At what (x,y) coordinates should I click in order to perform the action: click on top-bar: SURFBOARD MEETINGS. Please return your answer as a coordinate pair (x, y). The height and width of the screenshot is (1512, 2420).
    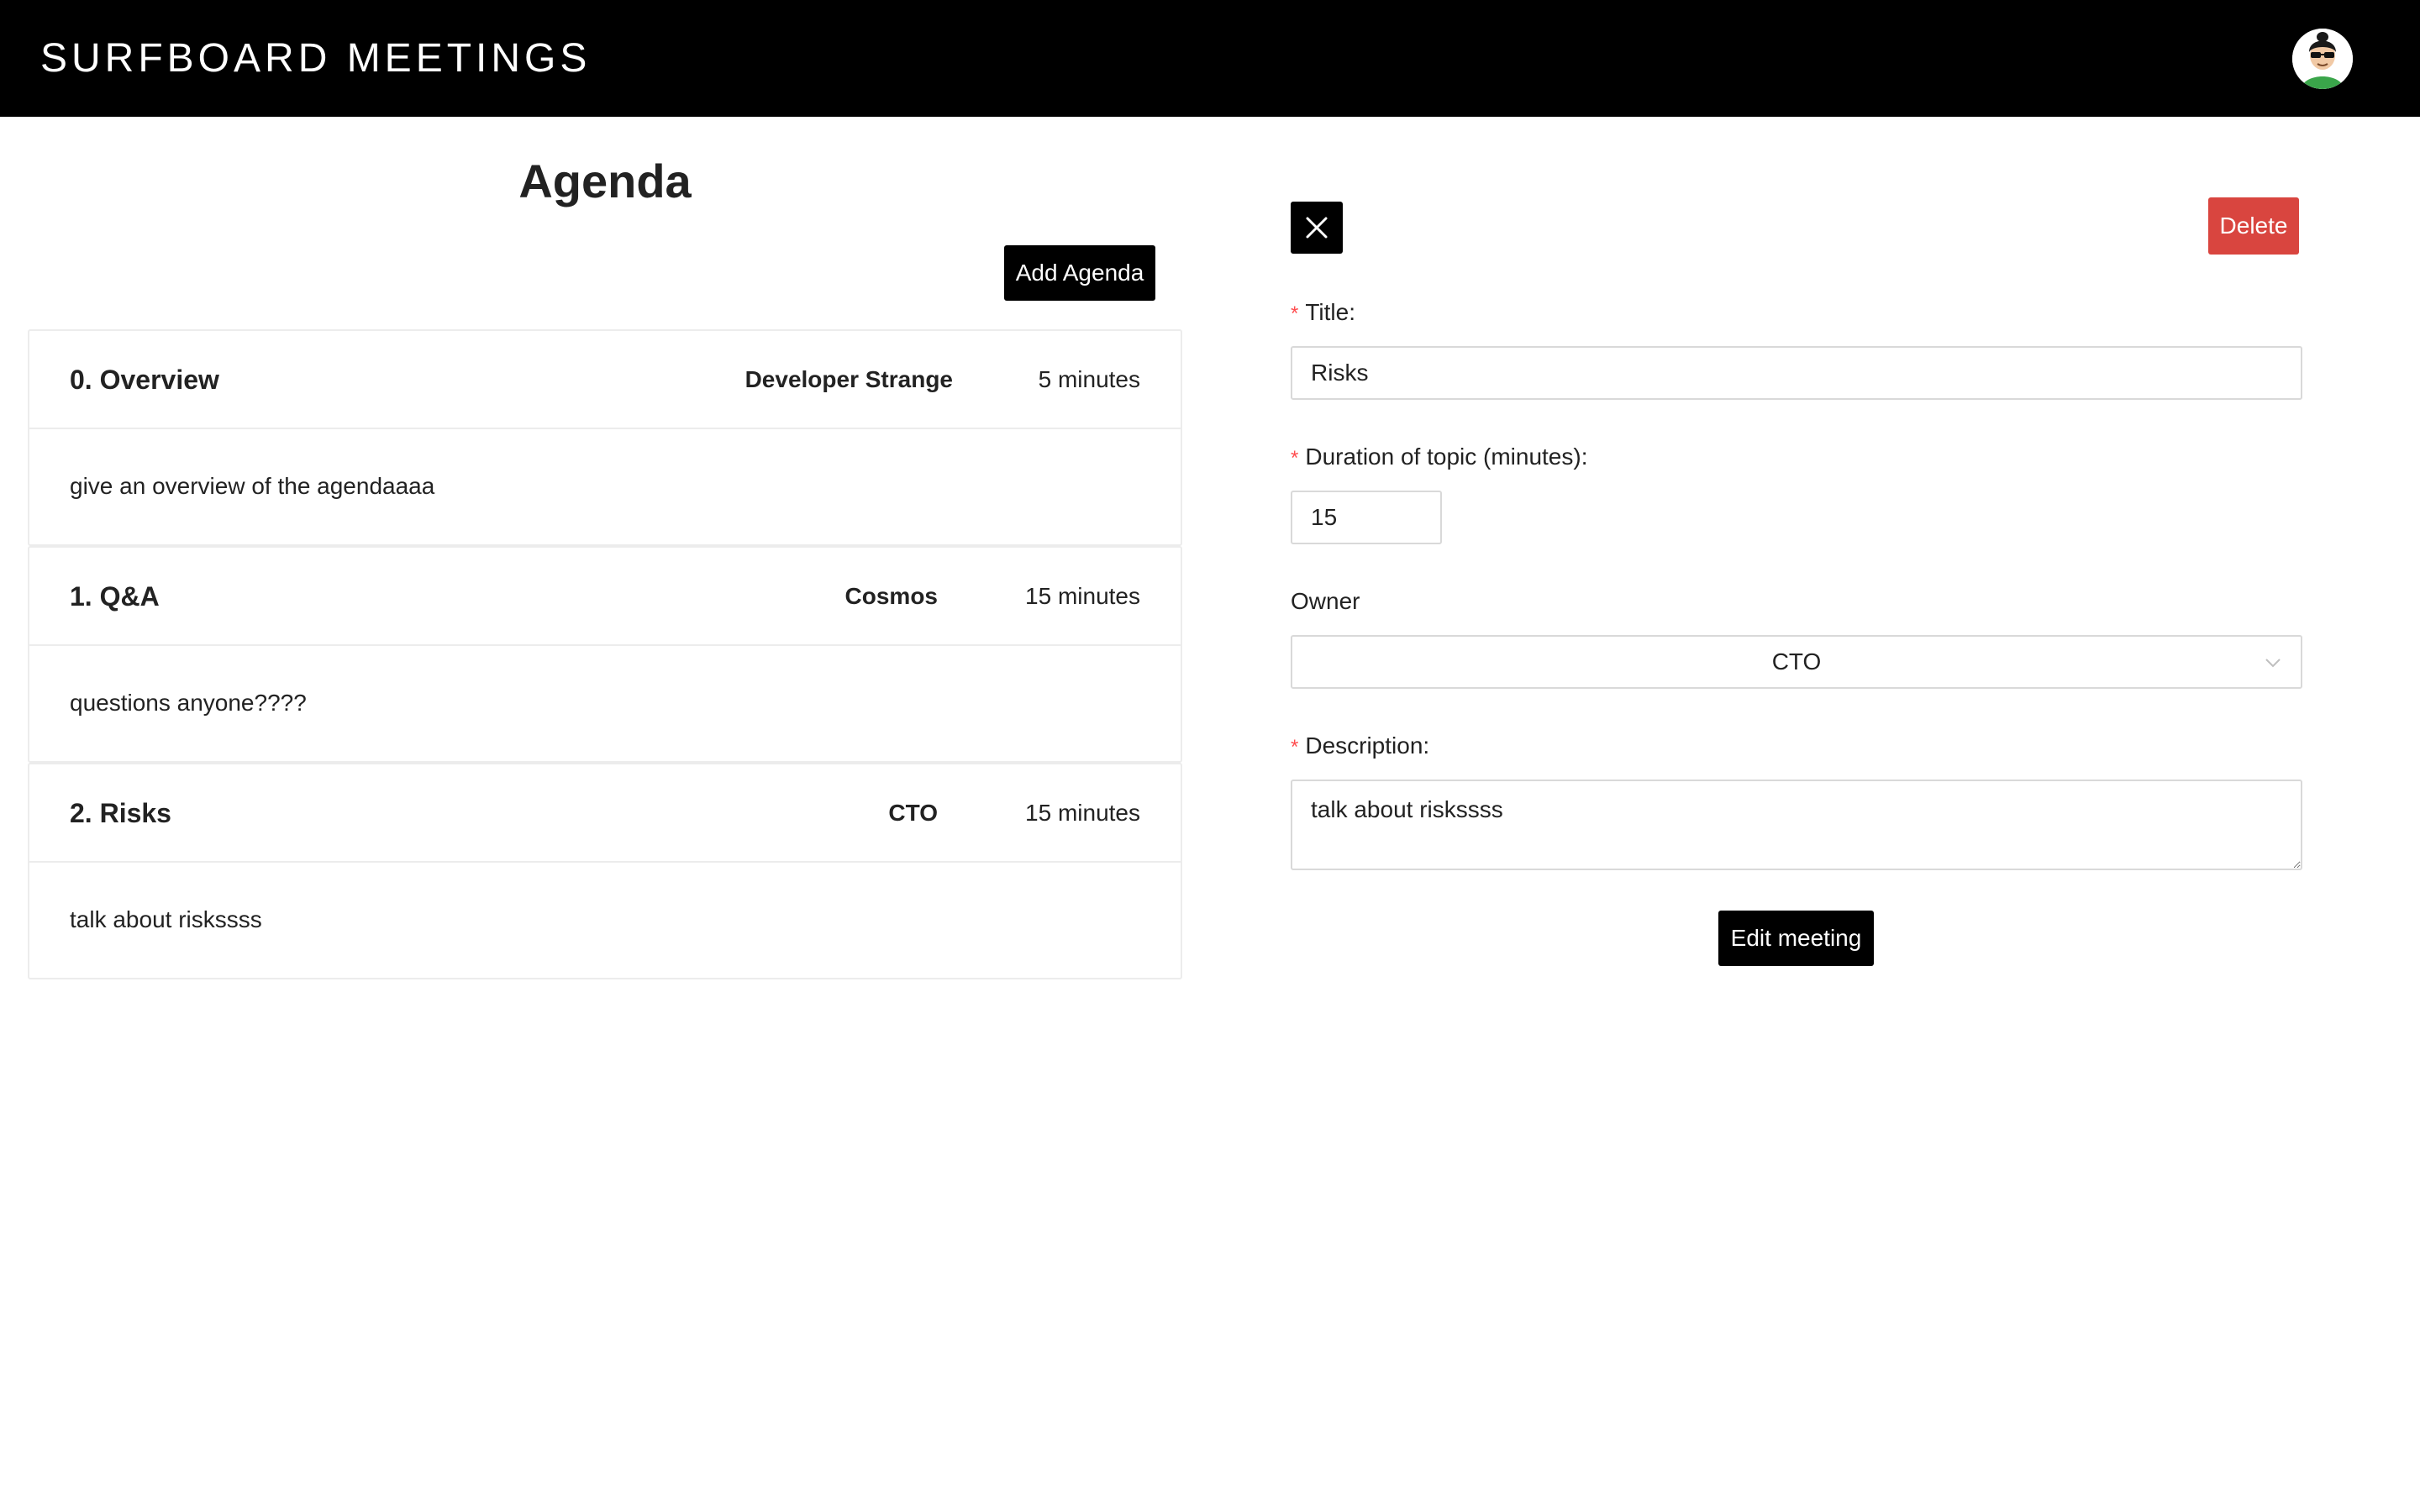
    Looking at the image, I should click on (1210, 58).